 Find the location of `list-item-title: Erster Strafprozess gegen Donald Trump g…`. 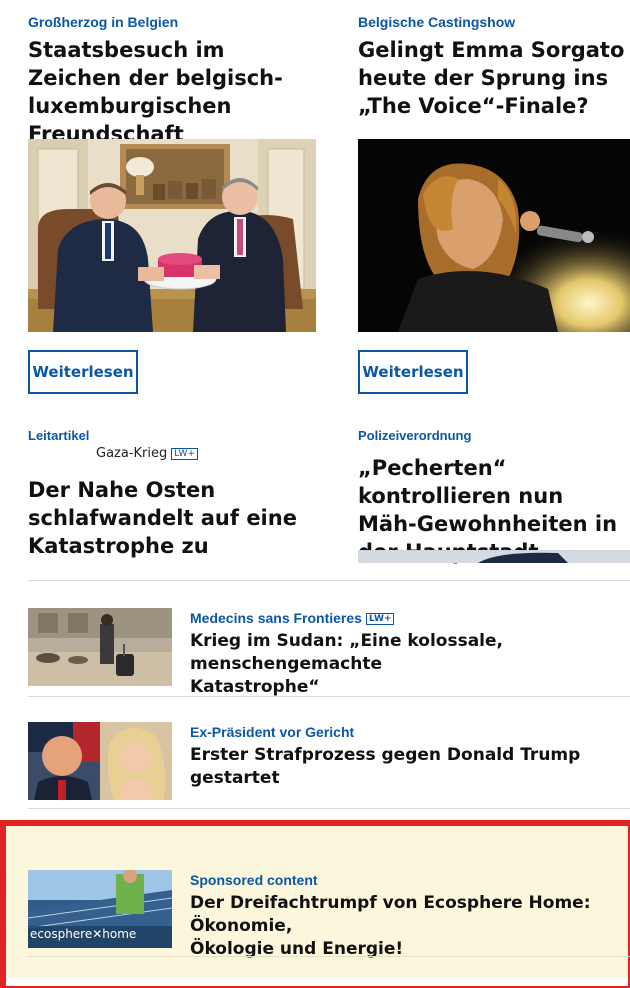

list-item-title: Erster Strafprozess gegen Donald Trump g… is located at coordinates (410, 767).